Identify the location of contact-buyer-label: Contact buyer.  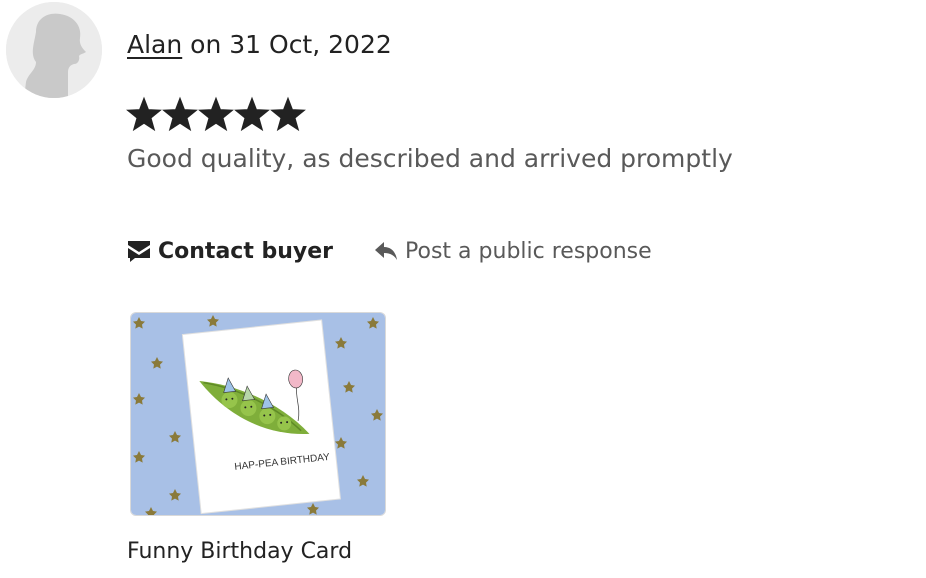
(246, 251).